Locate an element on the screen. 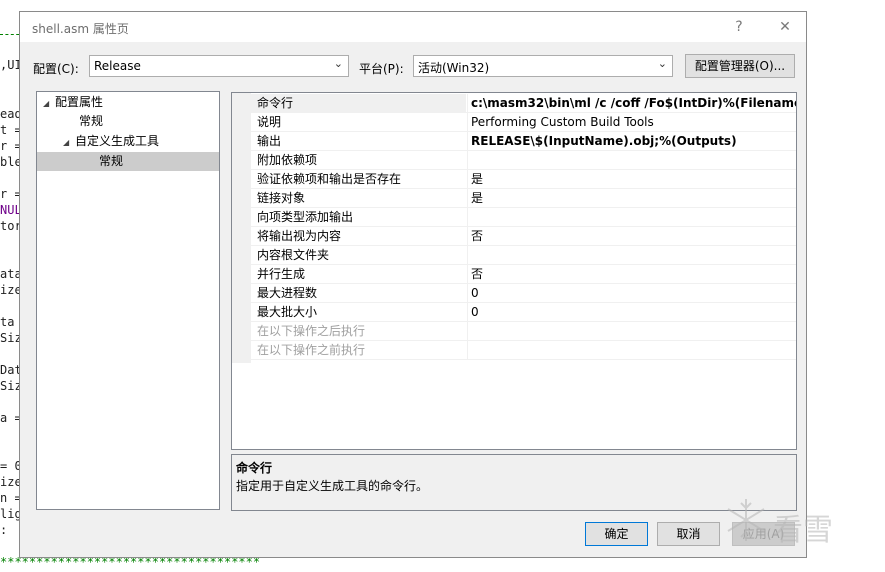 This screenshot has width=885, height=572. property-row: 最大进程数 0 is located at coordinates (523, 293).